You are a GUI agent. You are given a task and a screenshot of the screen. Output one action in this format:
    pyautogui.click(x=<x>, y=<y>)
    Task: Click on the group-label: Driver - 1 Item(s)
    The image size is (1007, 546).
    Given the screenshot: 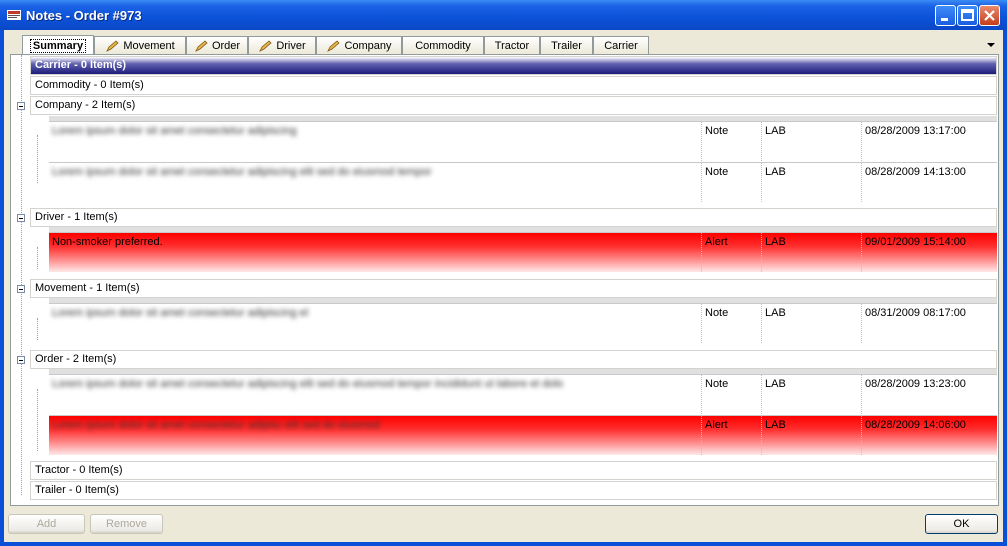 What is the action you would take?
    pyautogui.click(x=76, y=217)
    